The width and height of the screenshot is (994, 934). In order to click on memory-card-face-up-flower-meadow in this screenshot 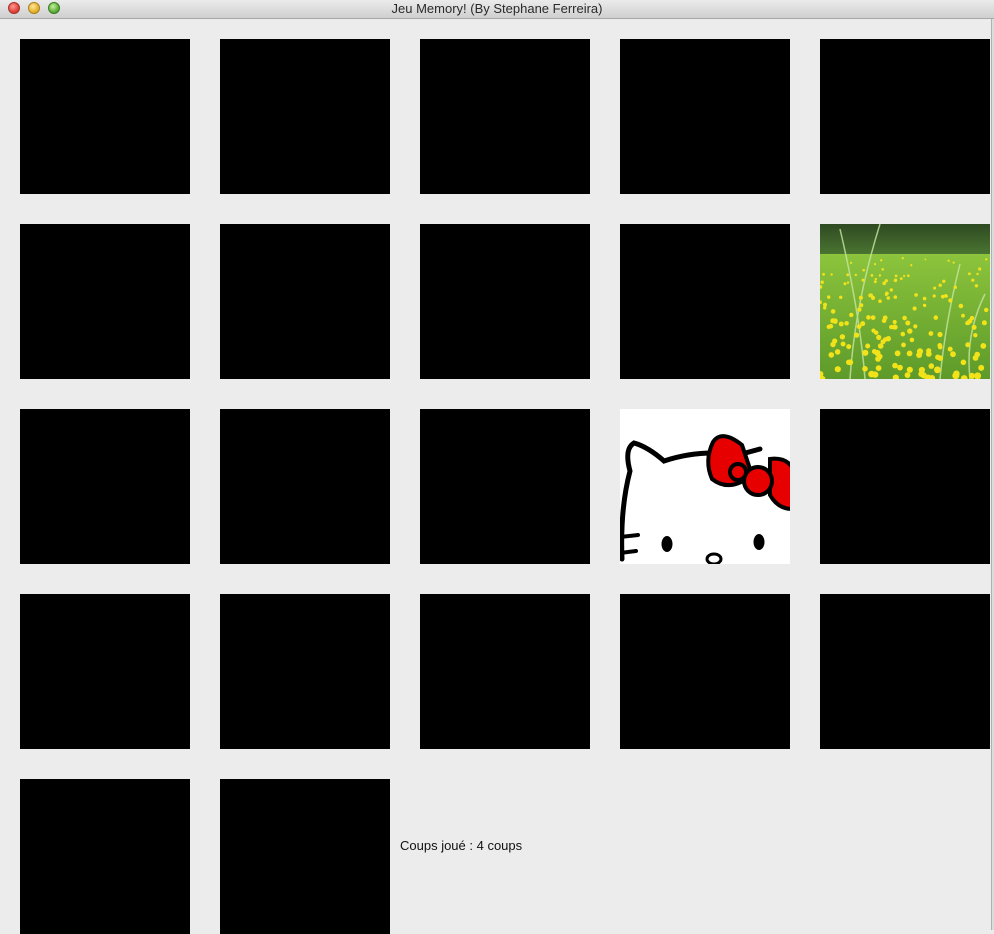, I will do `click(905, 301)`.